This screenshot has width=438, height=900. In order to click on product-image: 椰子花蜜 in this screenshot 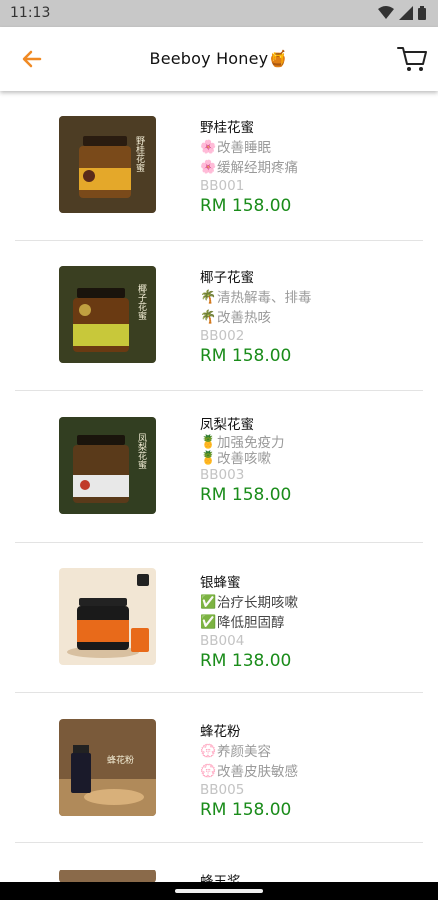, I will do `click(107, 314)`.